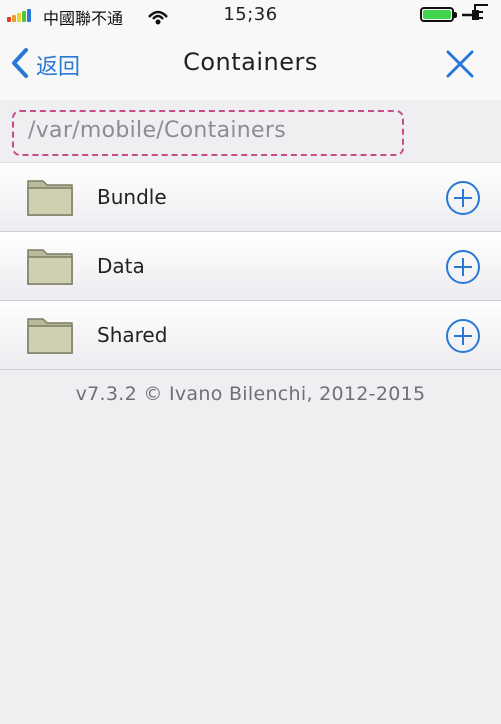 This screenshot has height=724, width=501. What do you see at coordinates (121, 266) in the screenshot?
I see `list-item-label: Data` at bounding box center [121, 266].